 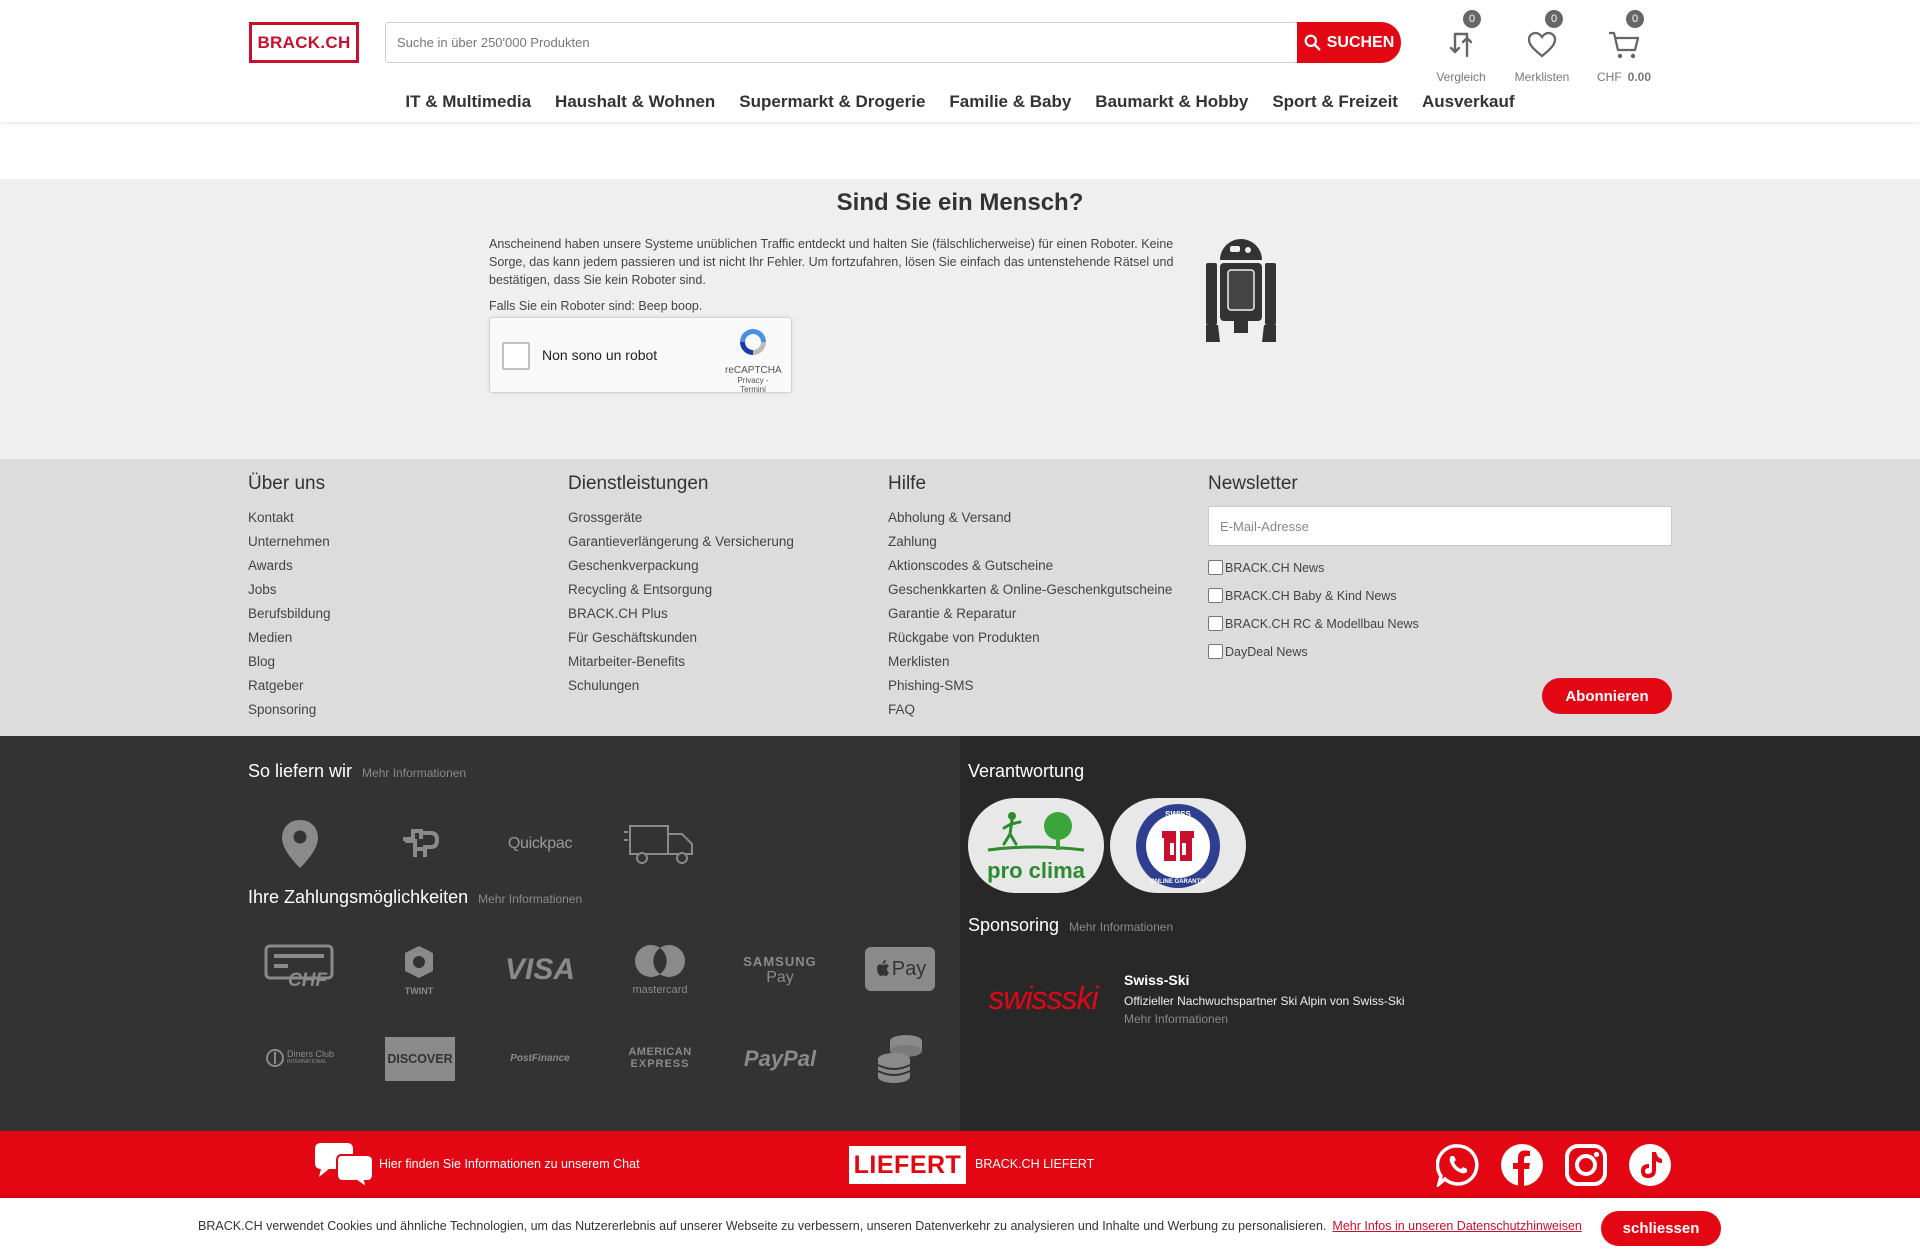 What do you see at coordinates (419, 970) in the screenshot?
I see `twint-icon: TWINT` at bounding box center [419, 970].